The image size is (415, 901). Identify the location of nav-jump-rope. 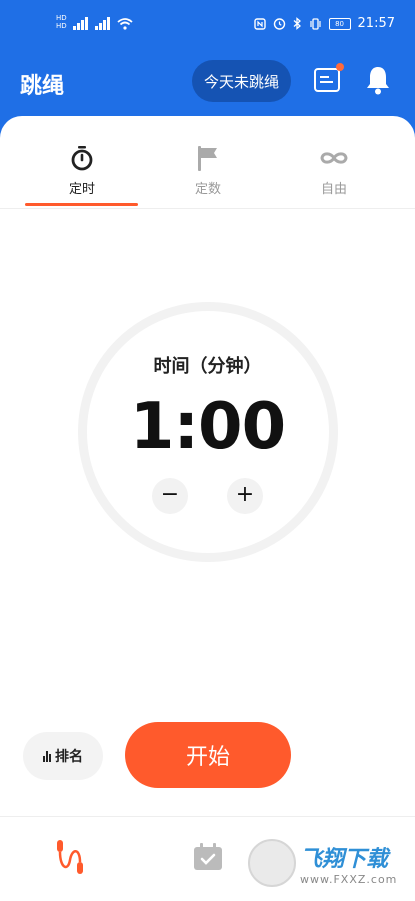
(70, 857).